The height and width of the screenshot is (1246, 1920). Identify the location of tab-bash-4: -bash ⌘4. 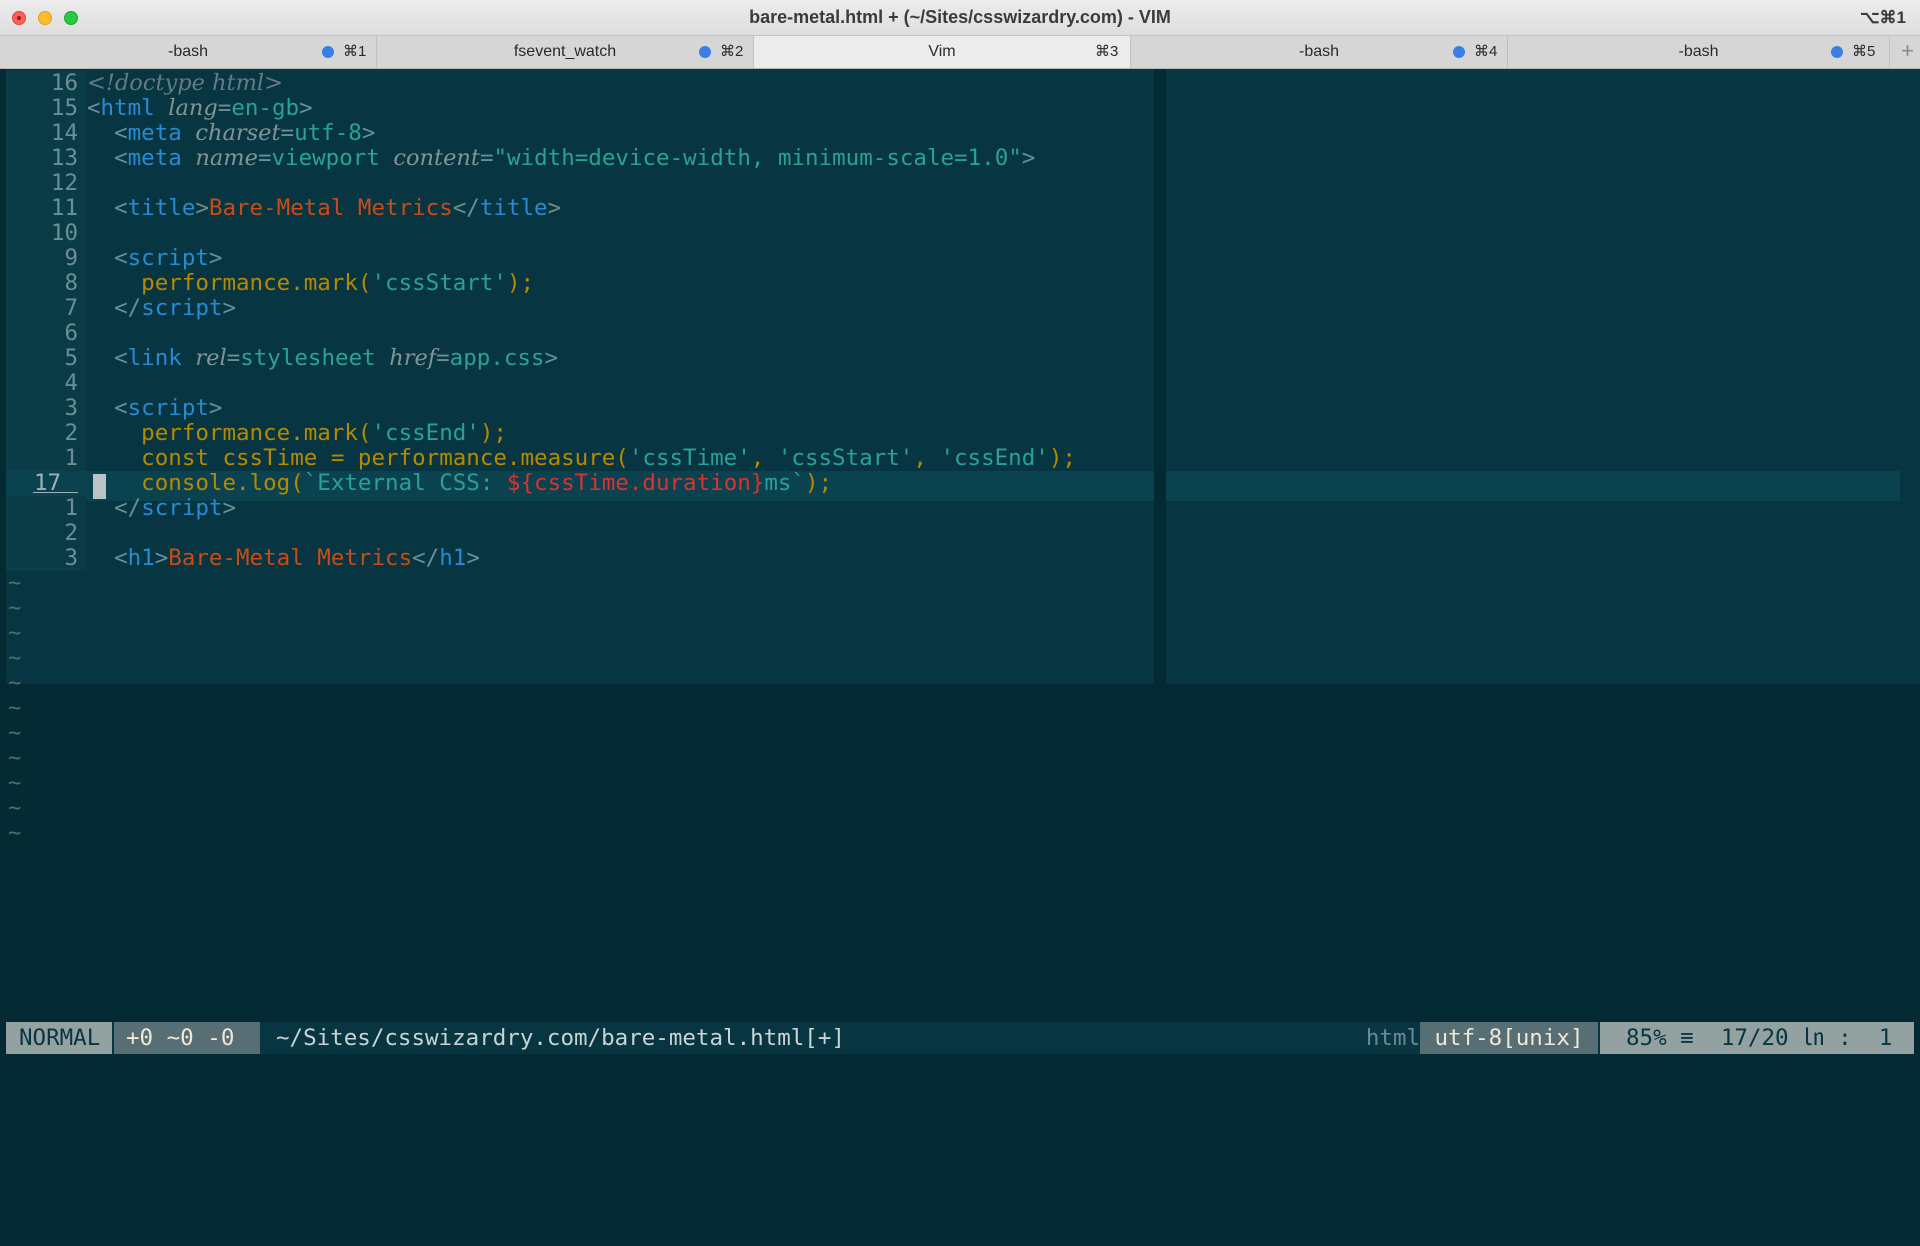
(1319, 52).